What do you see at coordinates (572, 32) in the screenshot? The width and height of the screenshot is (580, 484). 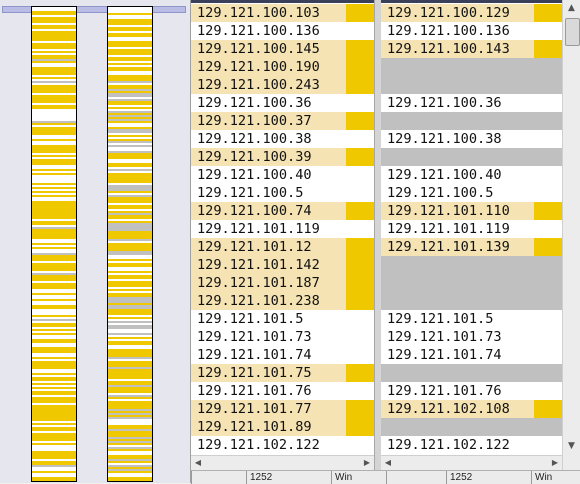 I see `vertical-scroll-thumb` at bounding box center [572, 32].